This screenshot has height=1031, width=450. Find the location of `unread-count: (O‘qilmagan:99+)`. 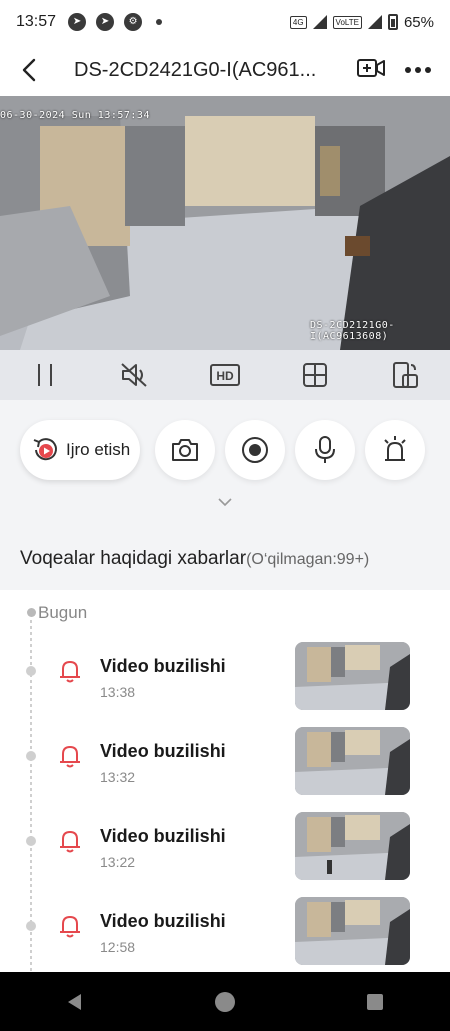

unread-count: (O‘qilmagan:99+) is located at coordinates (308, 559).